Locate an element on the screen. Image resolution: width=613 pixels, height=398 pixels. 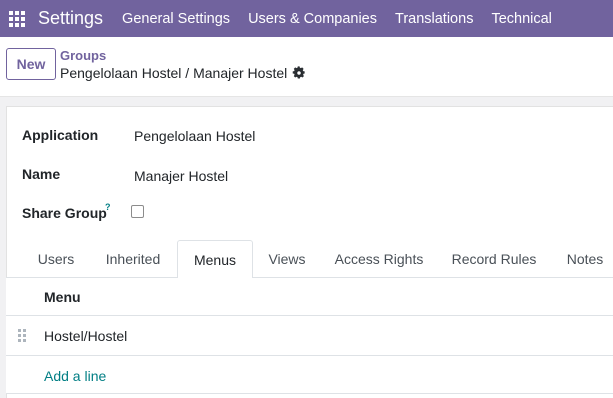
apps-menu-icon is located at coordinates (17, 18).